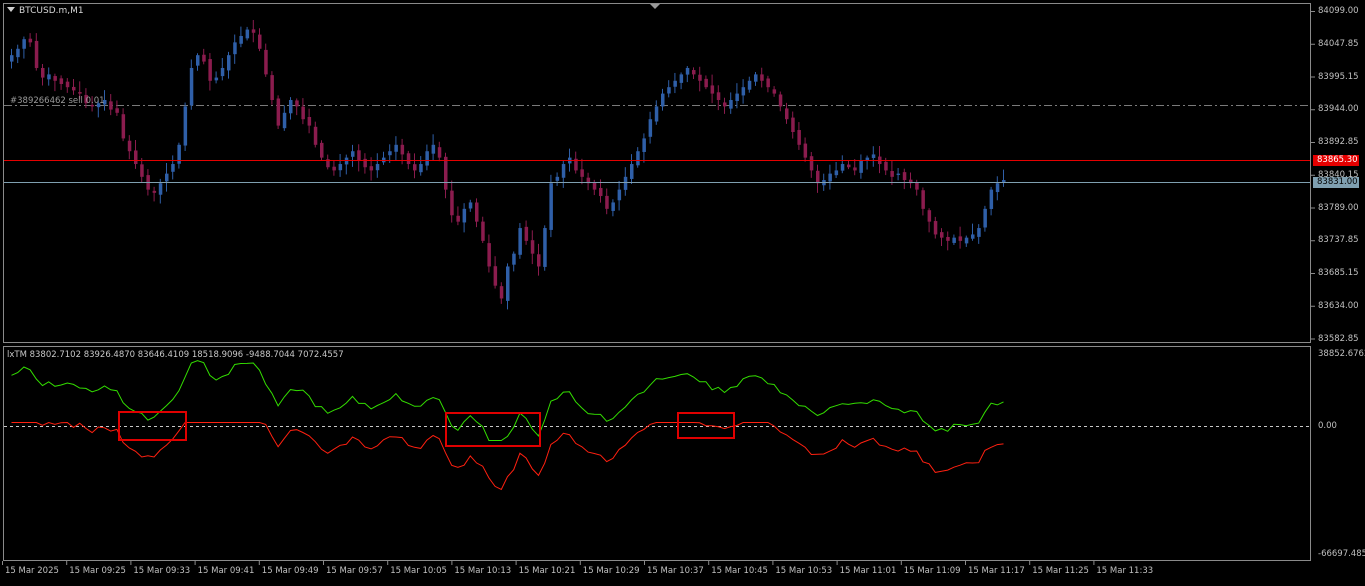 The image size is (1365, 586). I want to click on time-axis-ticks, so click(548, 563).